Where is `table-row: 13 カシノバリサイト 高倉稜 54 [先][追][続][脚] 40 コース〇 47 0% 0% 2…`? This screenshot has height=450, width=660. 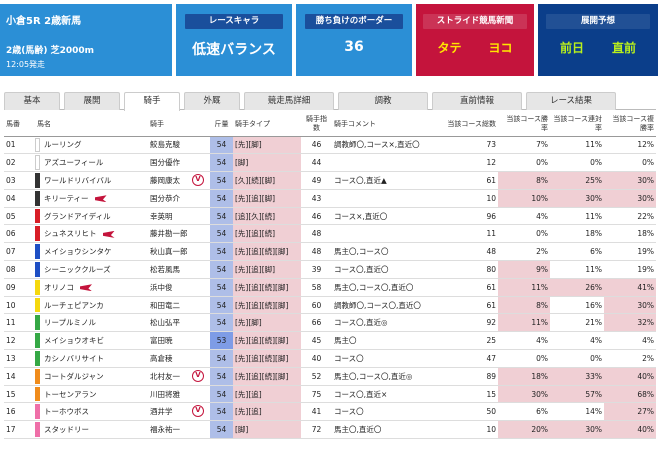
table-row: 13 カシノバリサイト 高倉稜 54 [先][追][続][脚] 40 コース〇 47 0% 0% 2… is located at coordinates (330, 358).